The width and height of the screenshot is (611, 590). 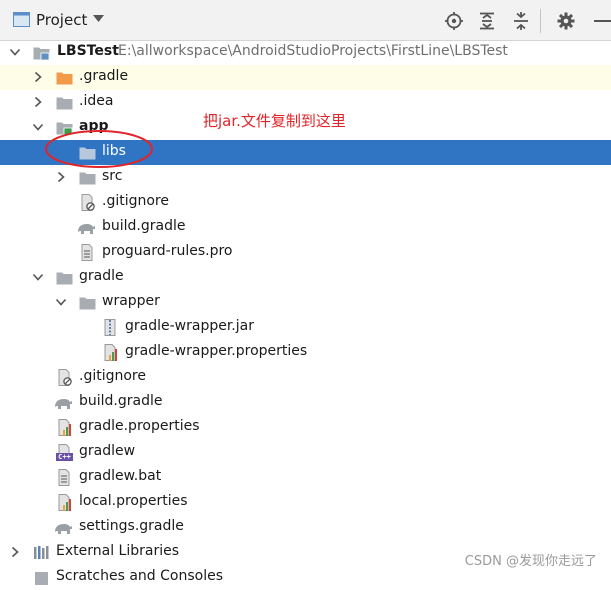 What do you see at coordinates (21, 19) in the screenshot?
I see `project-view-icon` at bounding box center [21, 19].